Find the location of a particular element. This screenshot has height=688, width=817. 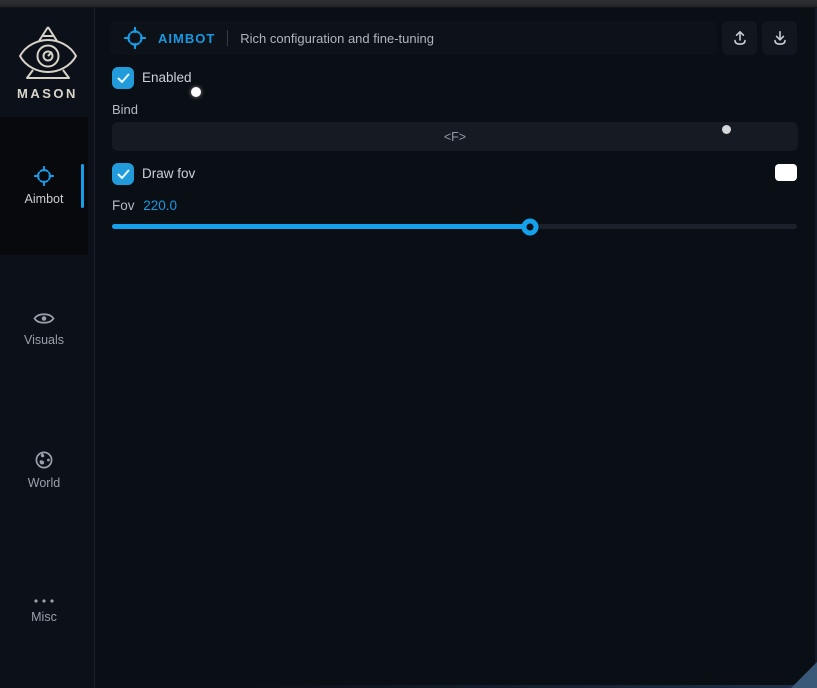

sidebar-item-label: Aimbot is located at coordinates (44, 199).